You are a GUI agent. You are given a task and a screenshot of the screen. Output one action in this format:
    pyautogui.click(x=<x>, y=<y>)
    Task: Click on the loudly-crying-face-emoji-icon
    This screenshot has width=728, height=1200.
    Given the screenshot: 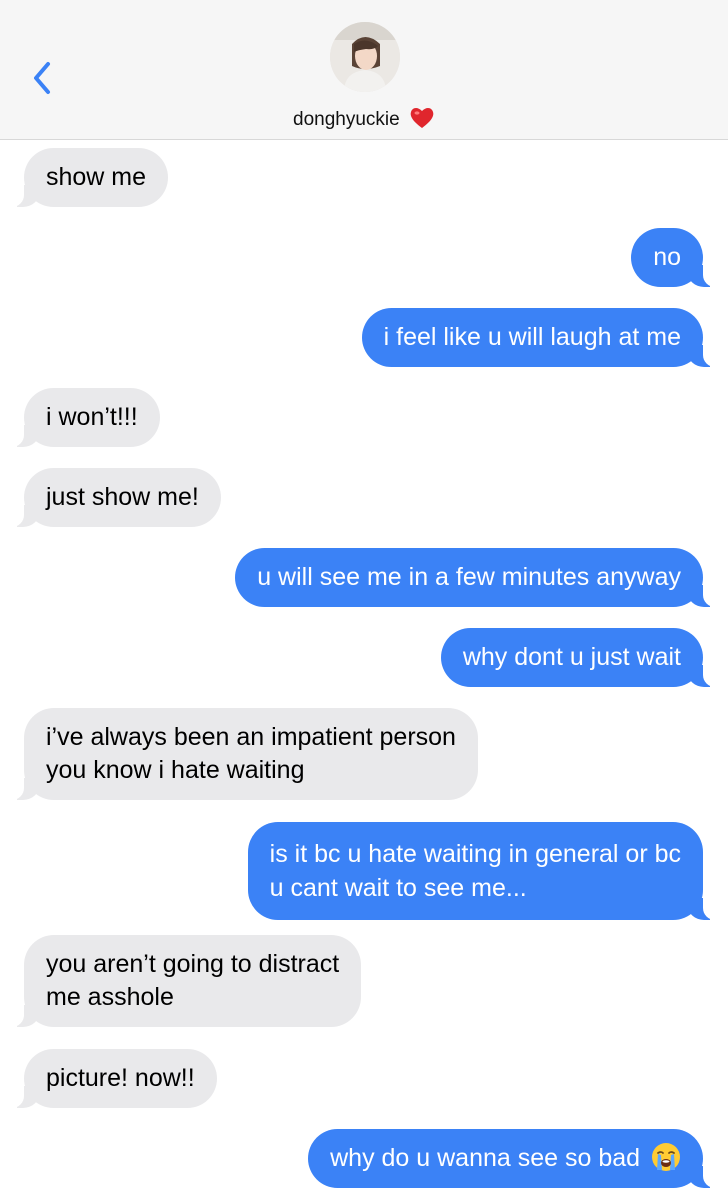 What is the action you would take?
    pyautogui.click(x=666, y=1157)
    